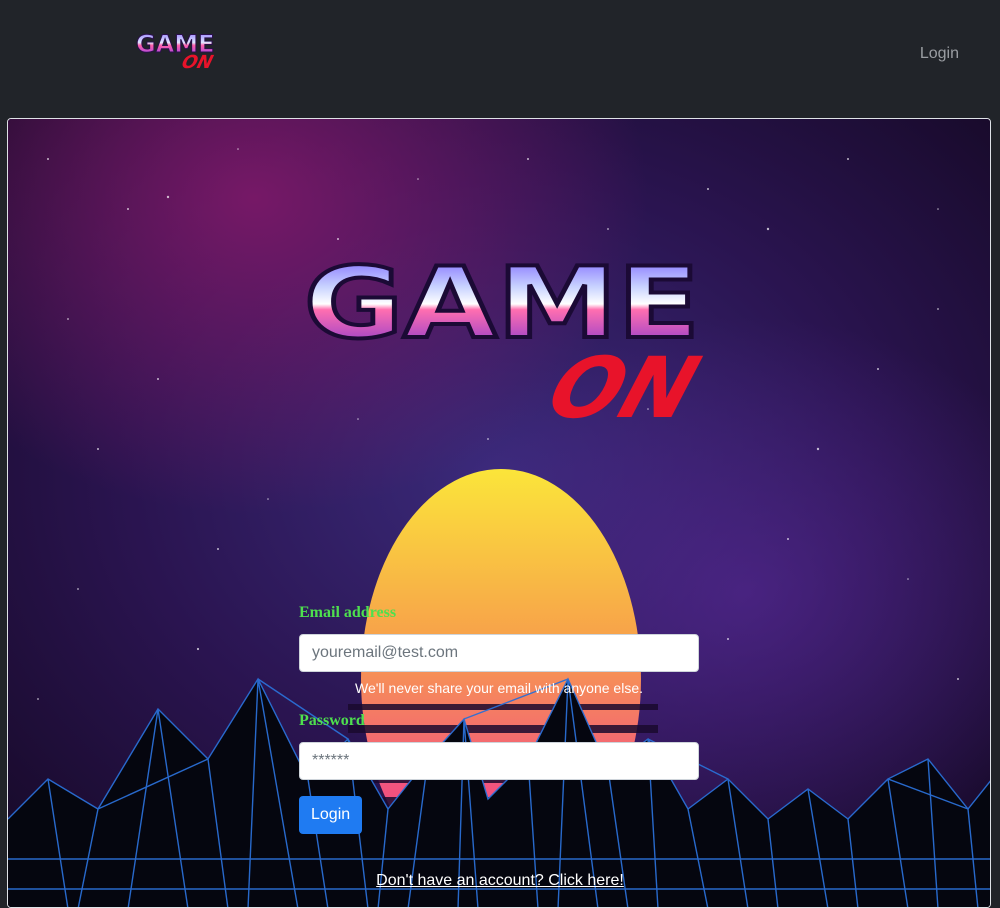 This screenshot has width=1000, height=908. Describe the element at coordinates (506, 343) in the screenshot. I see `game-on-hero-logo: GAME ON` at that location.